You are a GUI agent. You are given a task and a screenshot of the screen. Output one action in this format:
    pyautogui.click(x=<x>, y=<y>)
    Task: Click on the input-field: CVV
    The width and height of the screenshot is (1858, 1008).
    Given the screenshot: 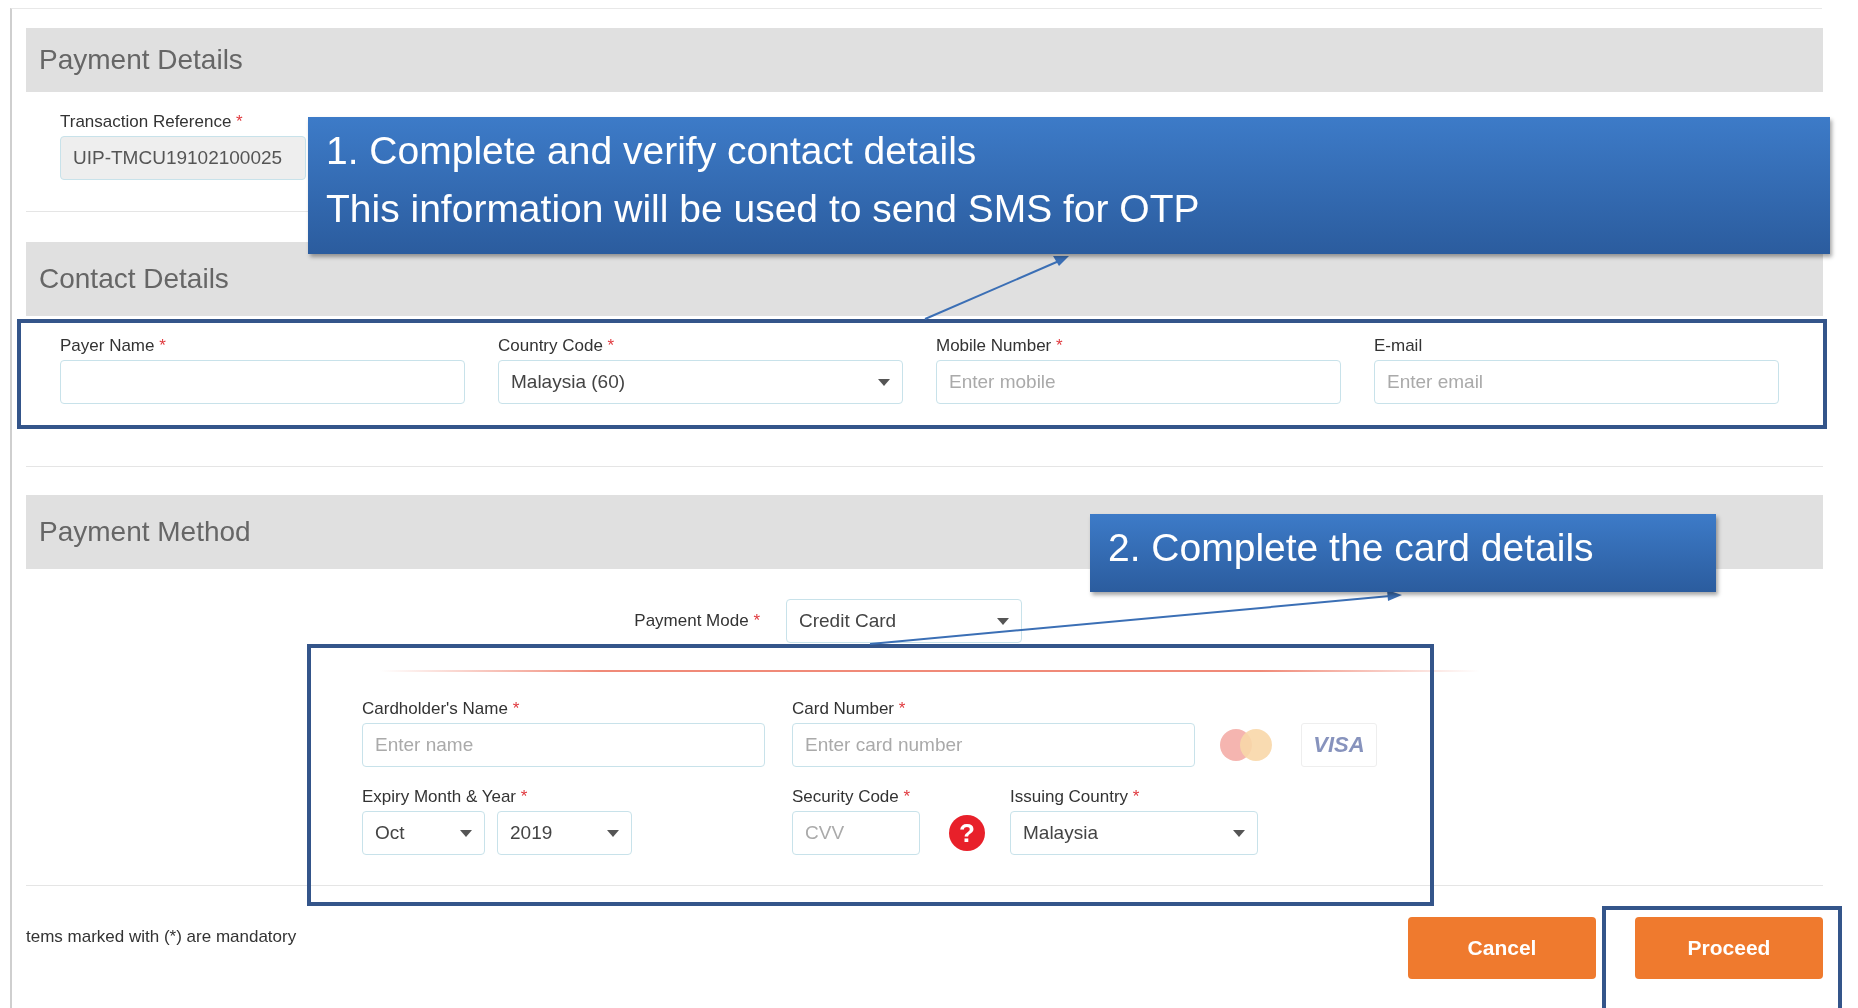 What is the action you would take?
    pyautogui.click(x=856, y=833)
    